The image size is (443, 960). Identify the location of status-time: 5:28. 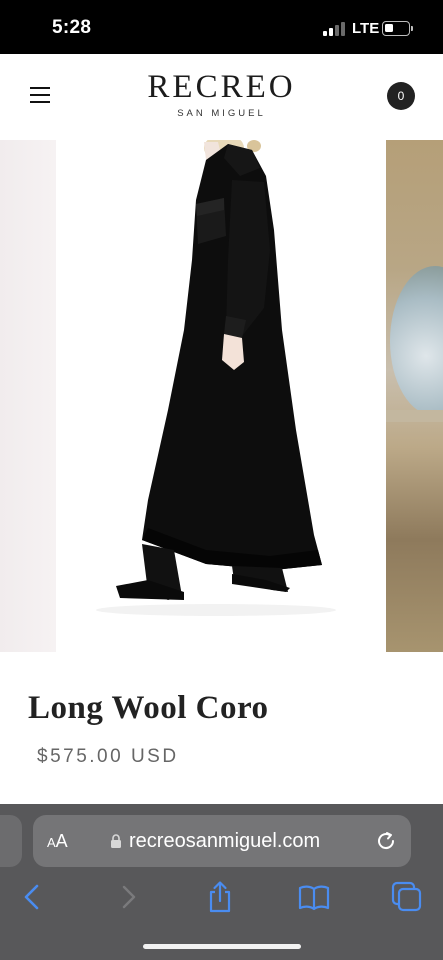
(72, 27).